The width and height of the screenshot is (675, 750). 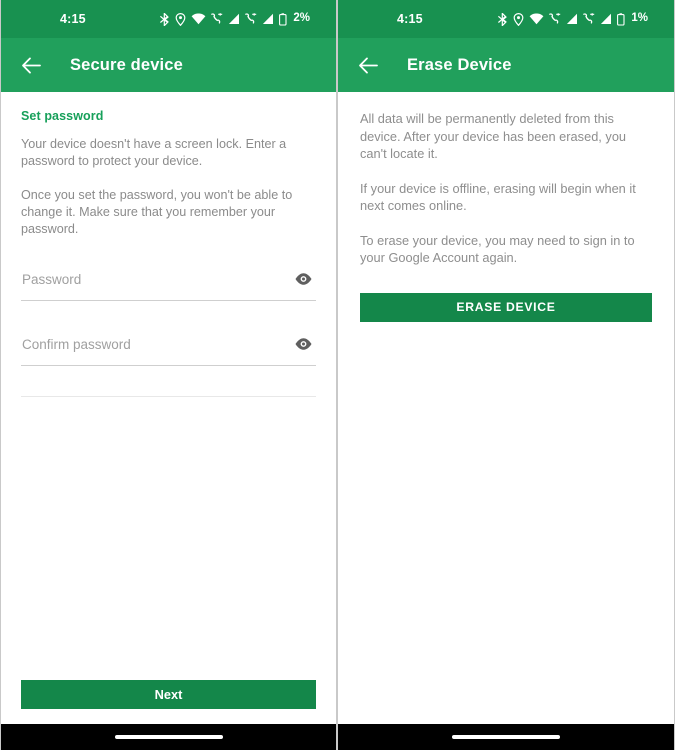 I want to click on app-bar-left: Secure device, so click(x=168, y=65).